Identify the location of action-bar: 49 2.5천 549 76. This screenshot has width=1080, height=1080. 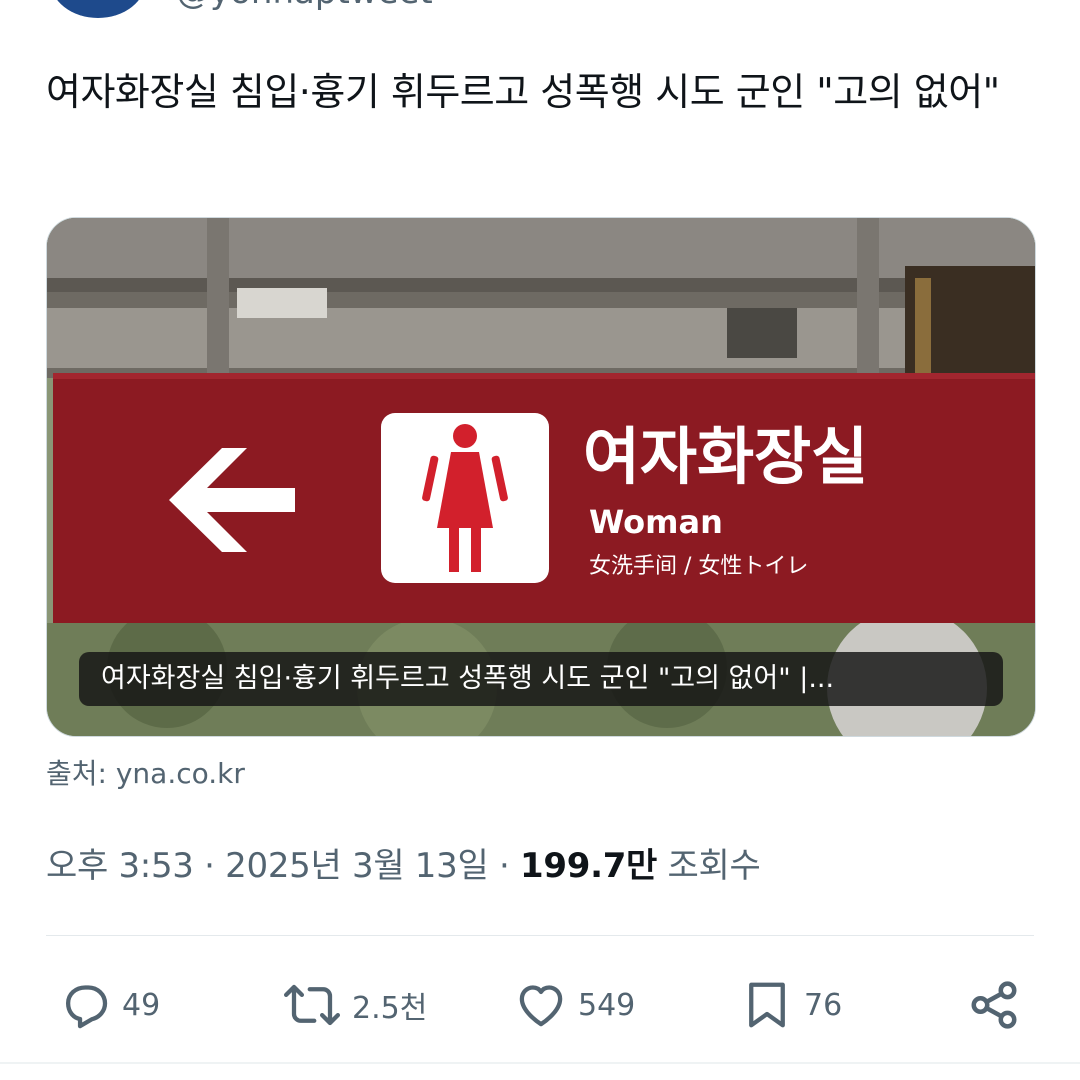
(540, 1005).